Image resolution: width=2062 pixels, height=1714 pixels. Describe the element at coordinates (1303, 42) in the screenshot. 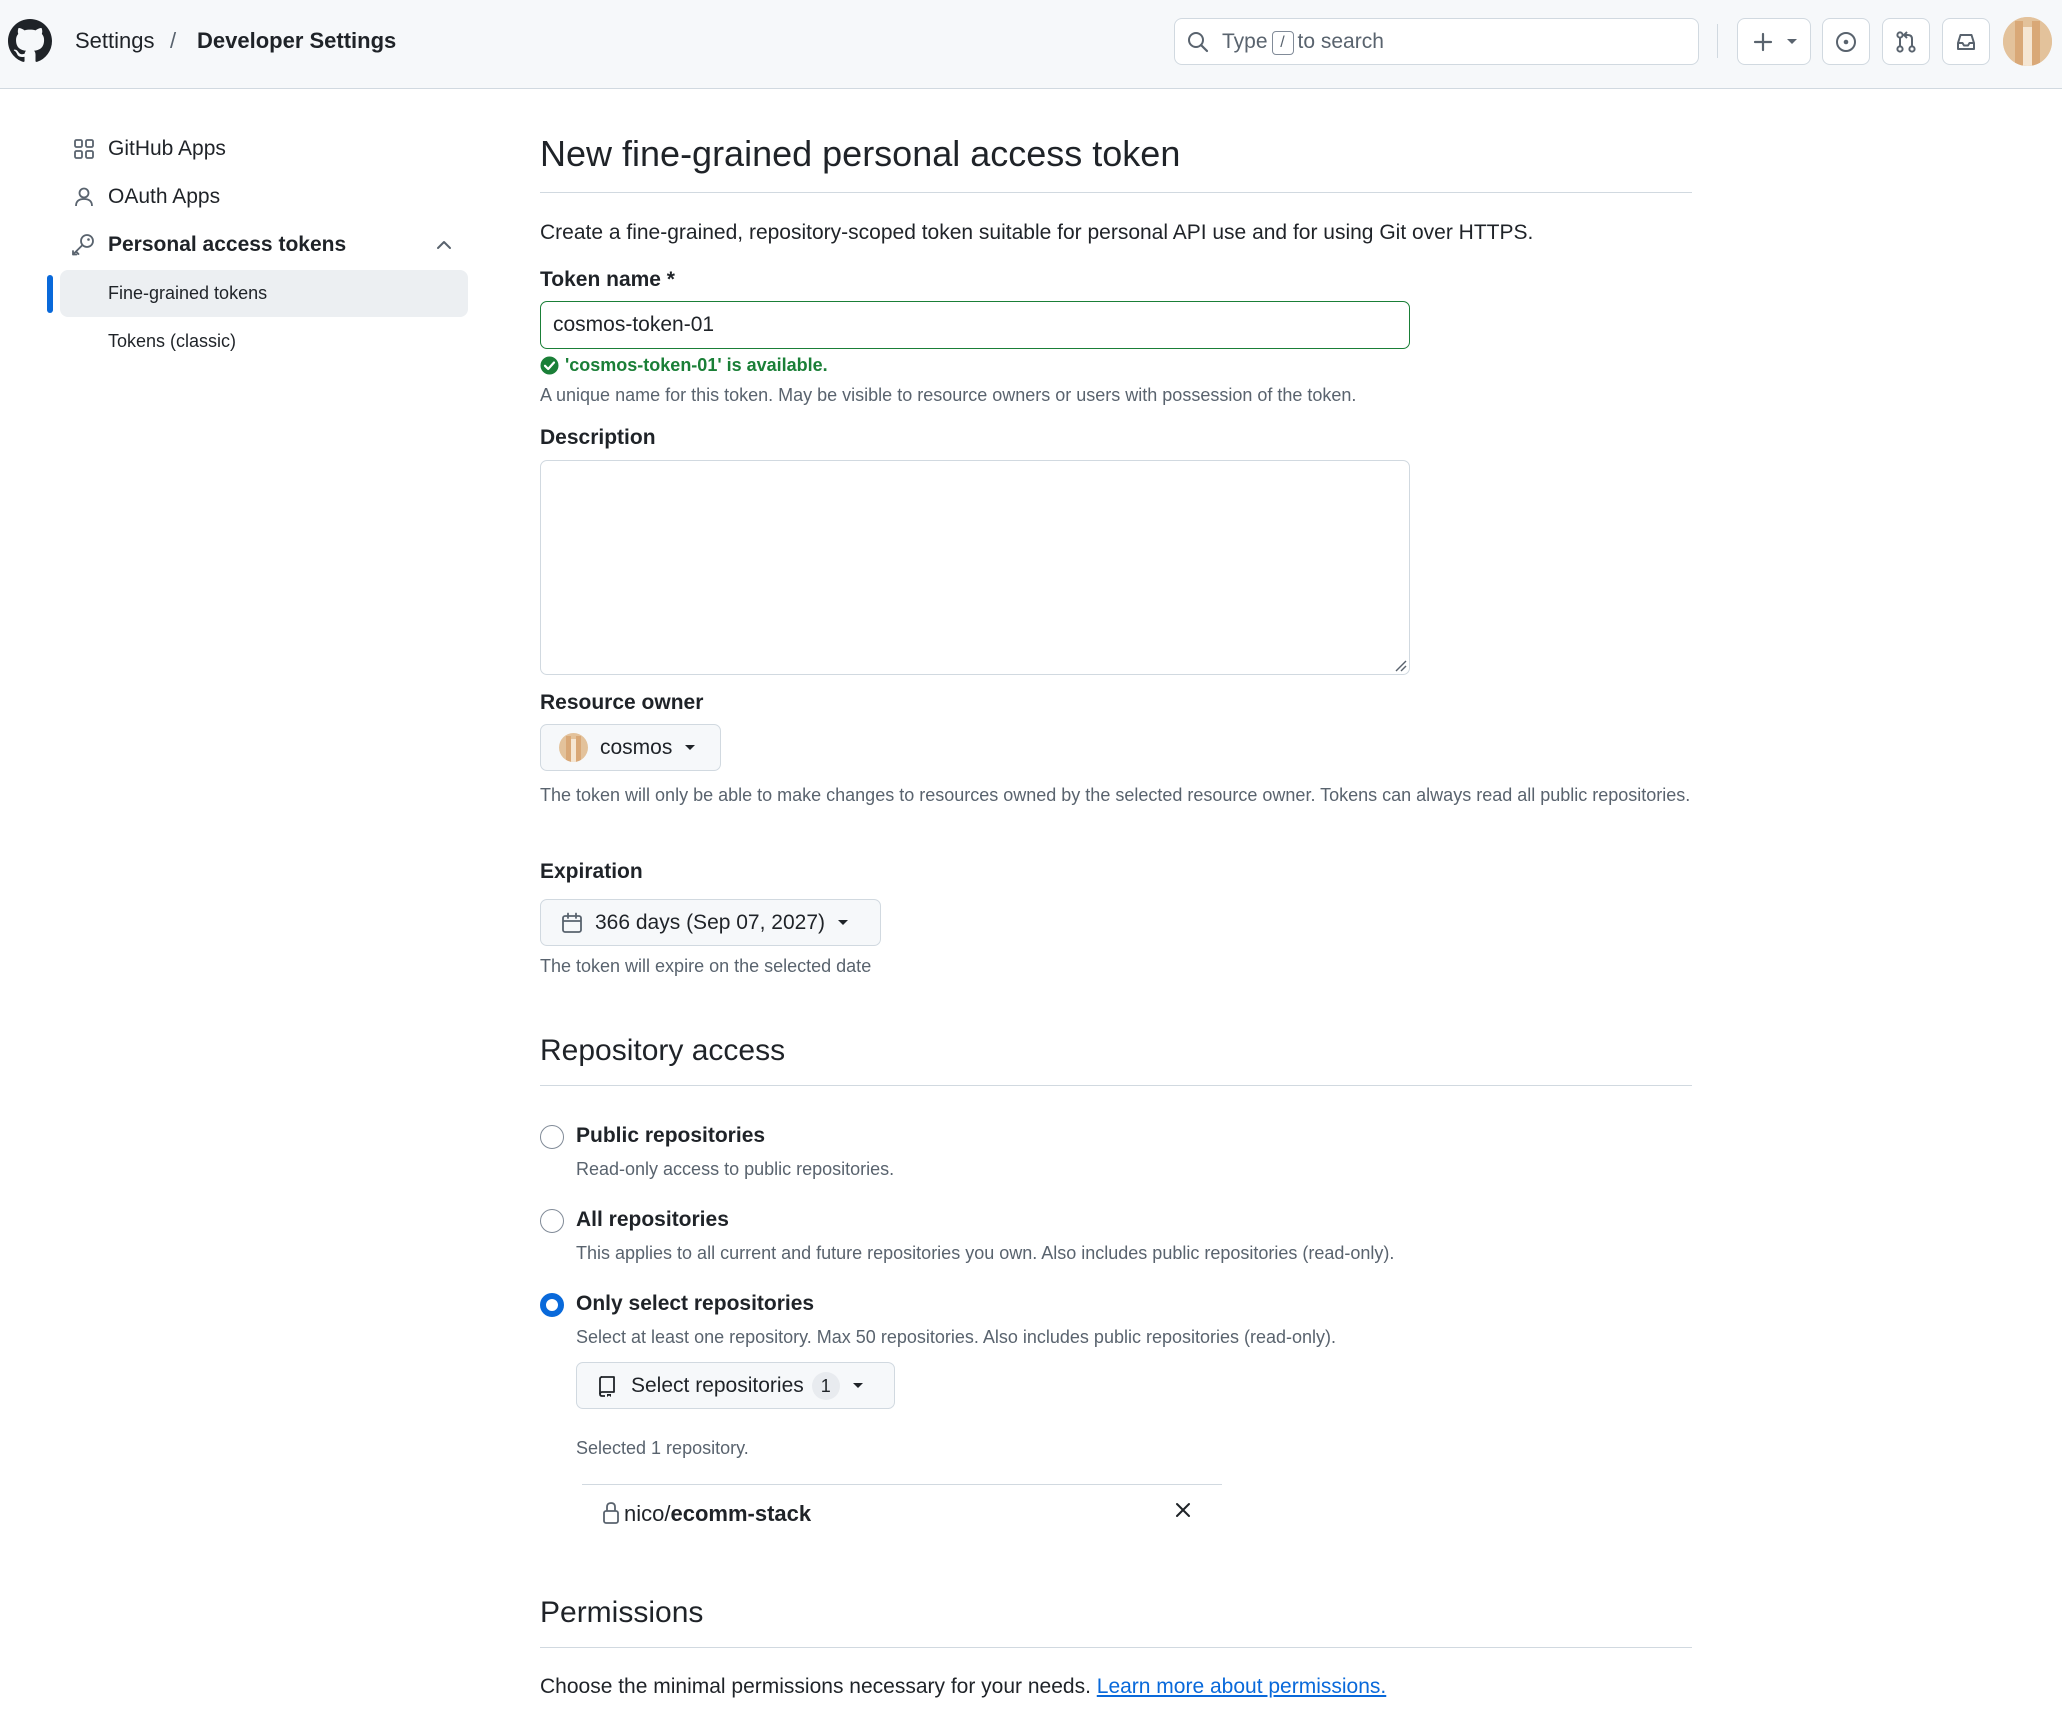

I see `search-placeholder: Type / to search` at that location.